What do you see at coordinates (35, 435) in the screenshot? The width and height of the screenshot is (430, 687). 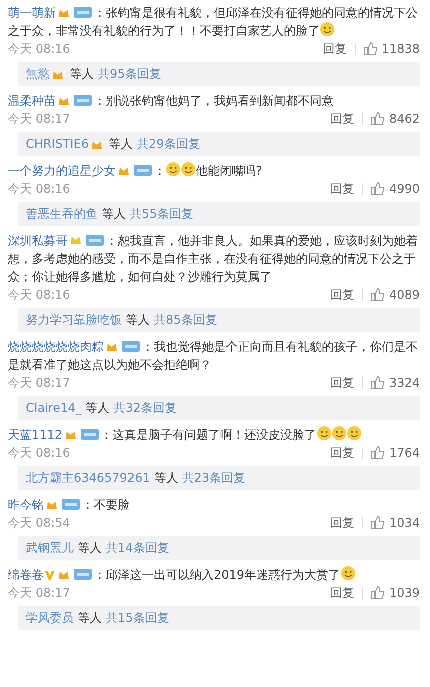 I see `username-link: 天蓝1112` at bounding box center [35, 435].